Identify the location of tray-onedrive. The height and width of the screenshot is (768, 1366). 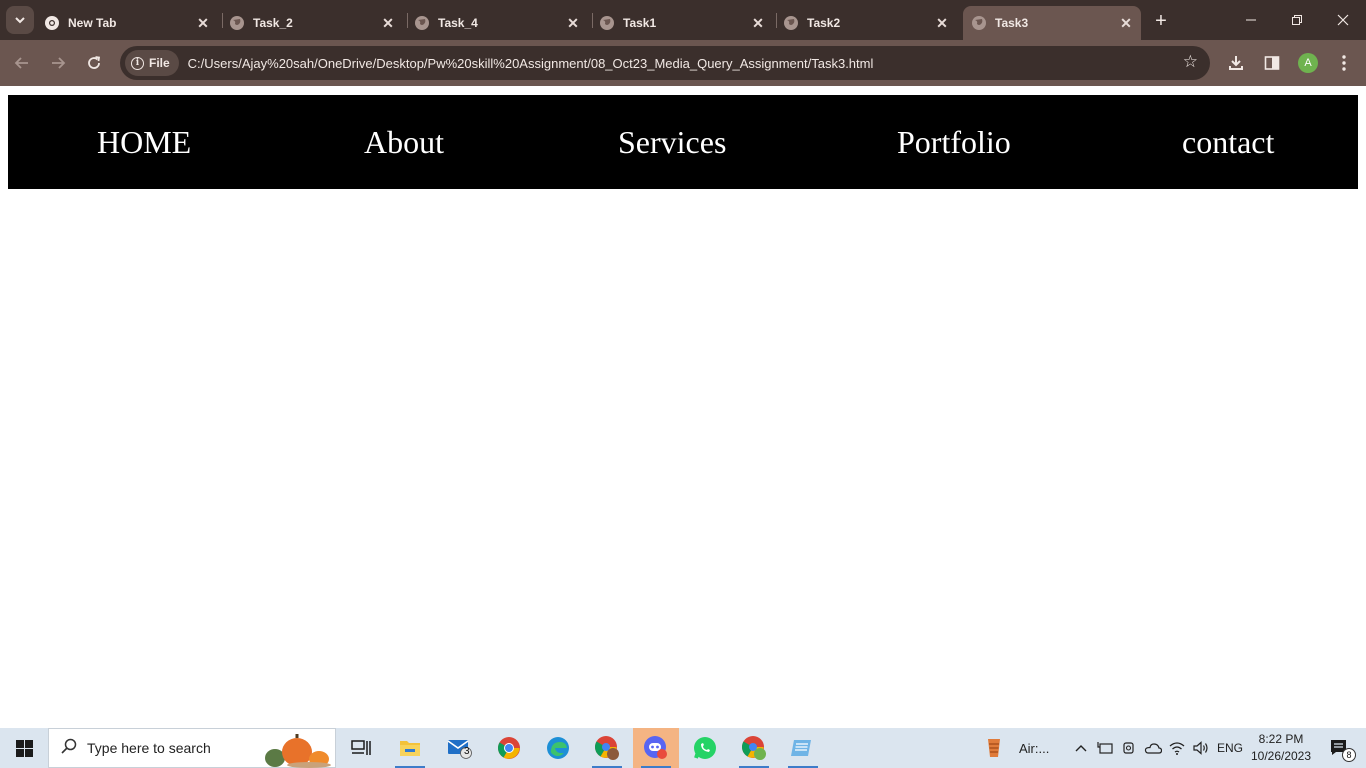
(1153, 748).